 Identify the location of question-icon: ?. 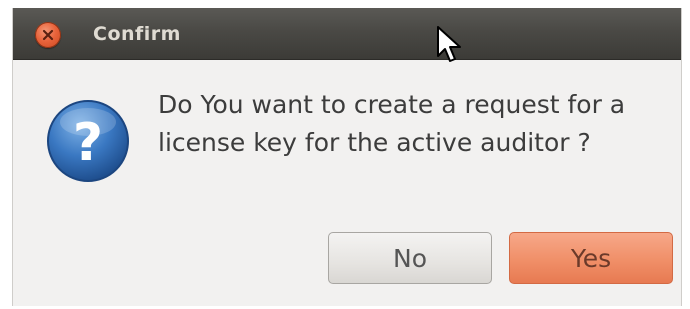
(88, 141).